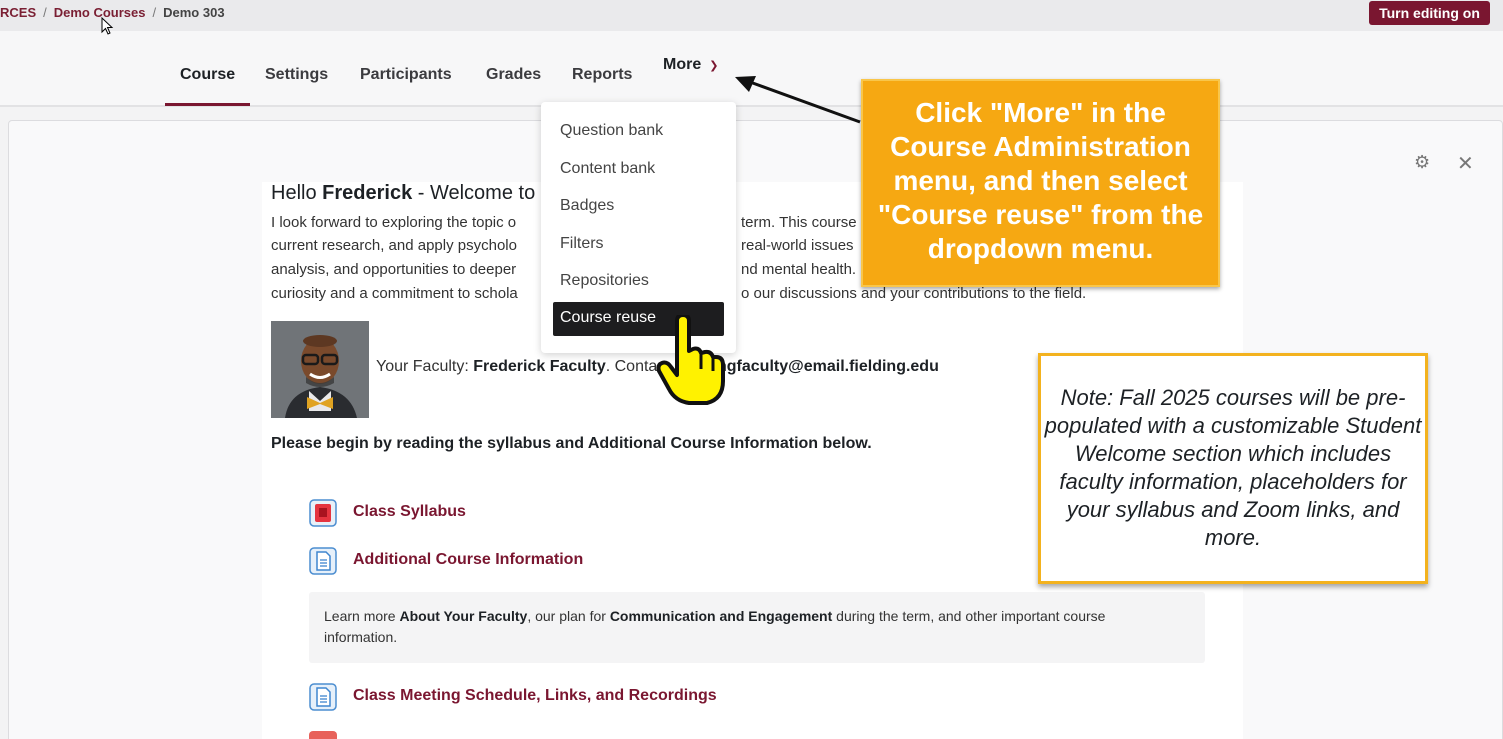 The height and width of the screenshot is (739, 1503). Describe the element at coordinates (631, 366) in the screenshot. I see `faculty-contact-label: . Conta` at that location.